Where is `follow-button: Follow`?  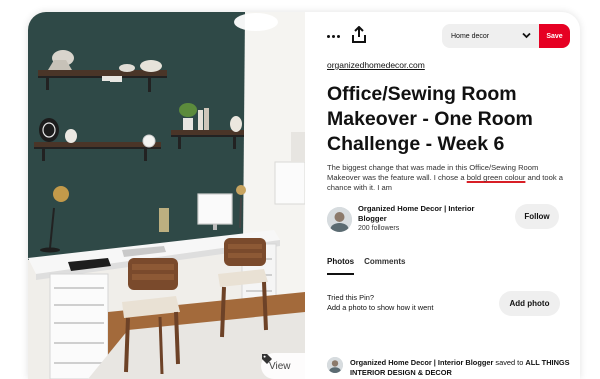
follow-button: Follow is located at coordinates (537, 216).